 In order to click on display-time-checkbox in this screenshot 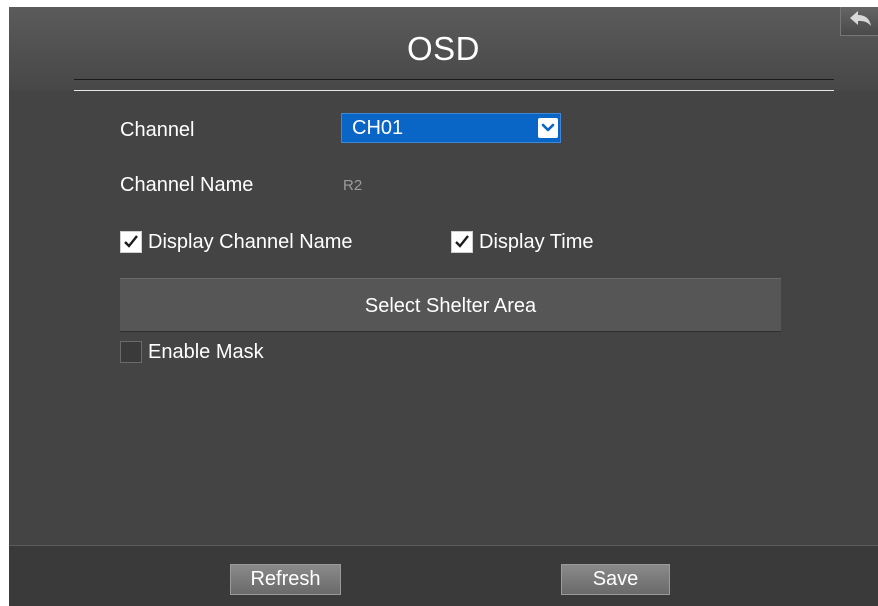, I will do `click(462, 242)`.